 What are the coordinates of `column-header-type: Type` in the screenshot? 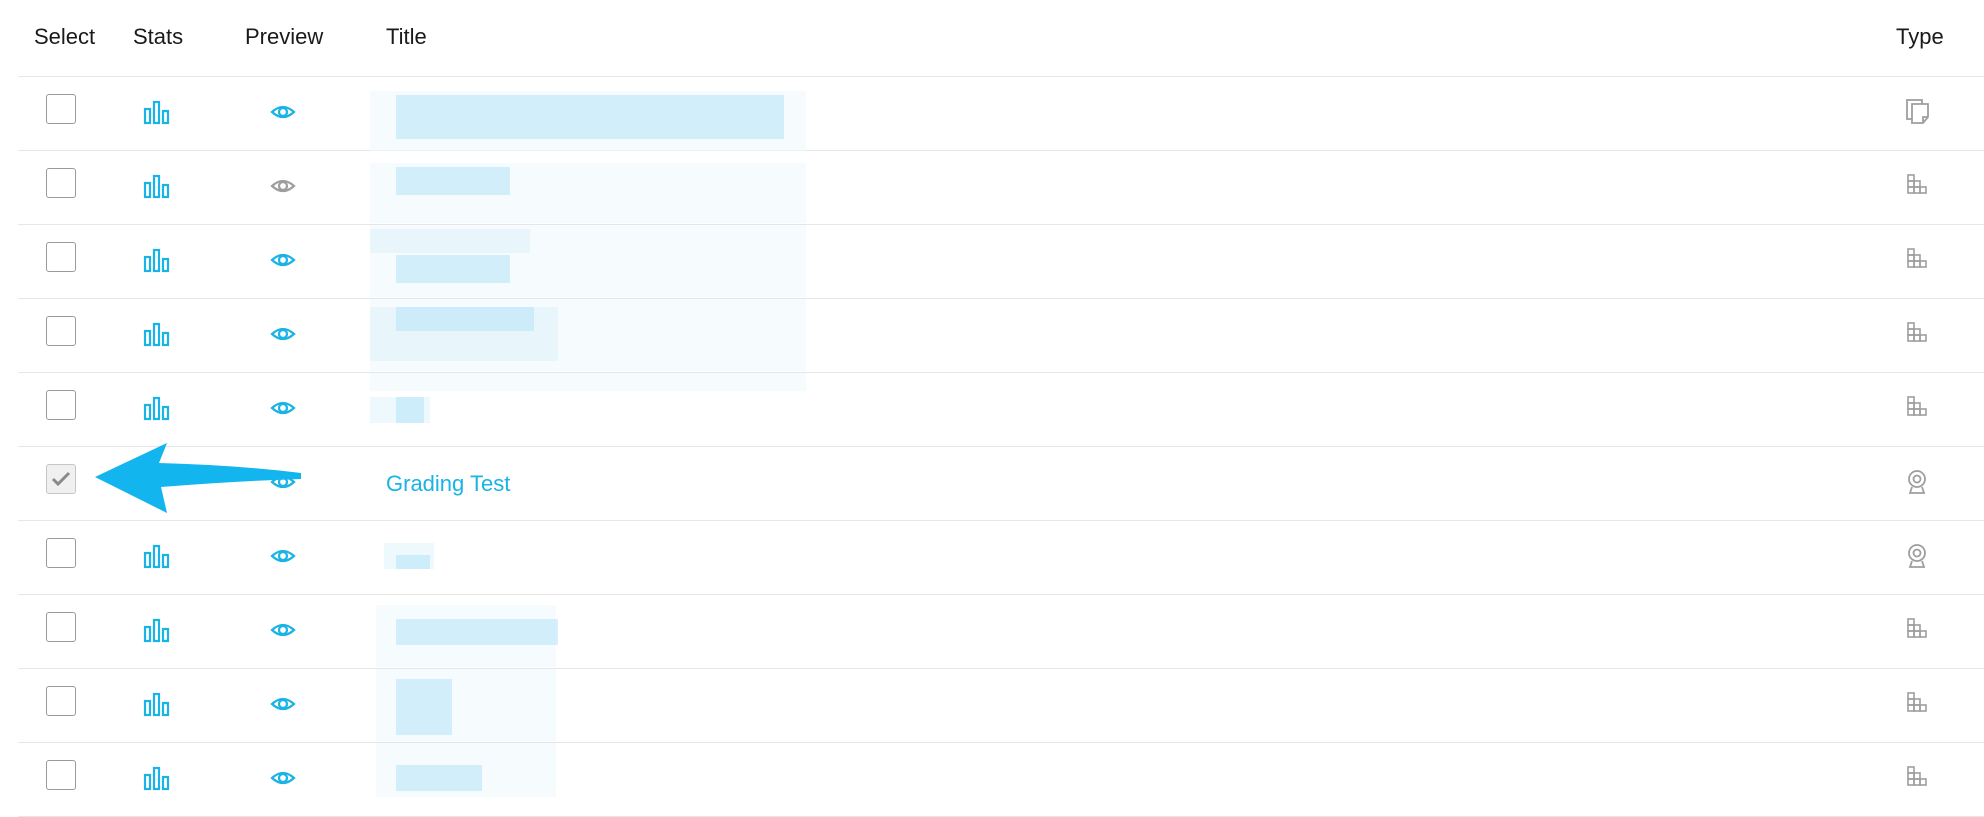 It's located at (1920, 36).